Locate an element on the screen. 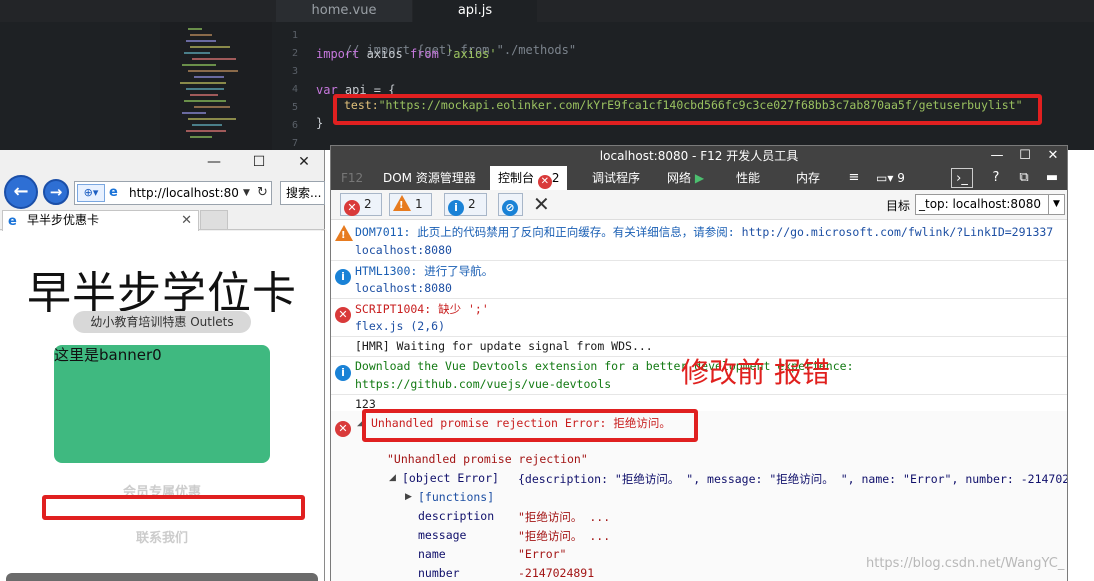 This screenshot has height=581, width=1094. message-text: HTML1300: 进行了导航。 is located at coordinates (424, 271).